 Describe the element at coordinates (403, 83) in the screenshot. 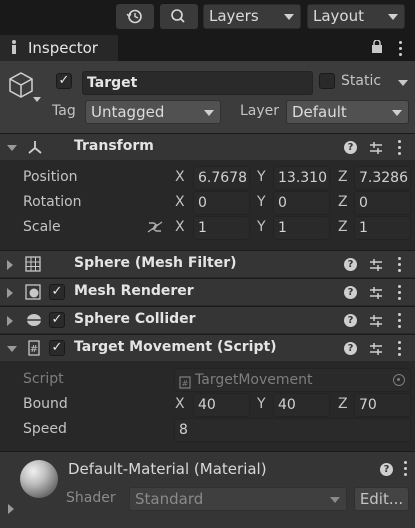

I see `static-dropdown-arrow-icon` at that location.